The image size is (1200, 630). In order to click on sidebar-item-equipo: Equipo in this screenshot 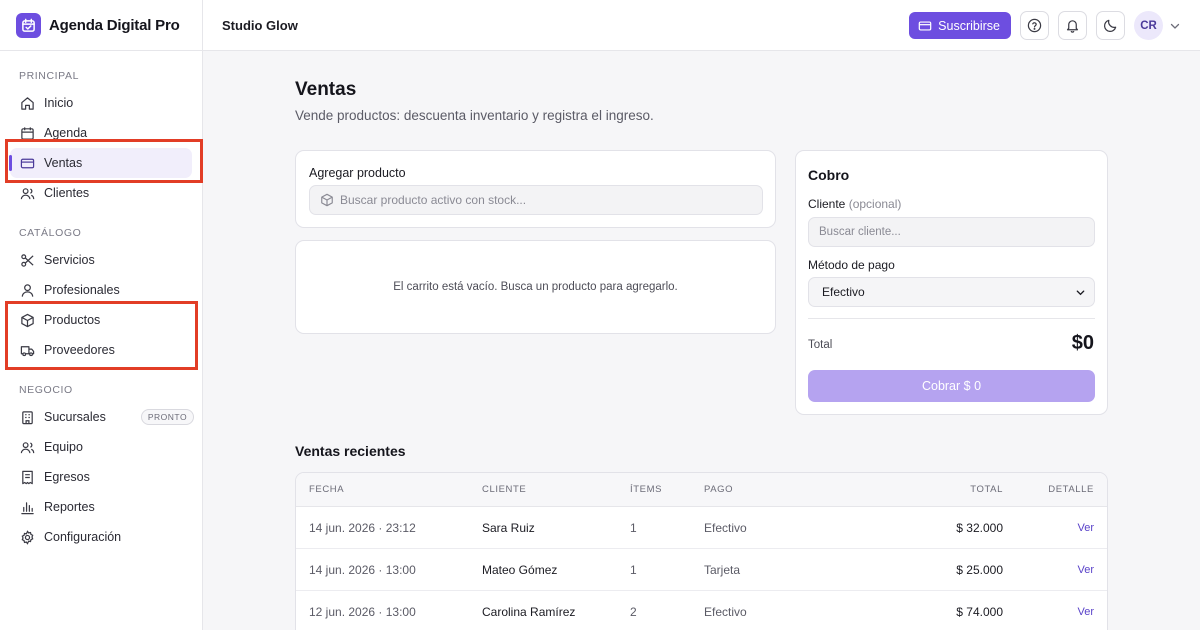, I will do `click(101, 447)`.